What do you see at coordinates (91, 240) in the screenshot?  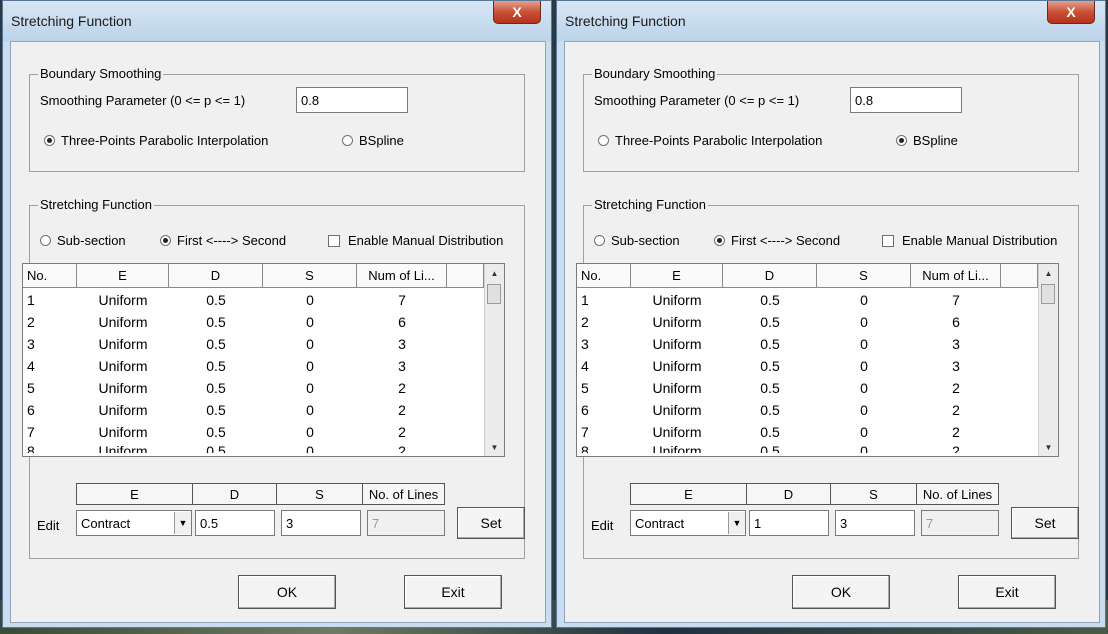 I see `radio-subsection-label: Sub-section` at bounding box center [91, 240].